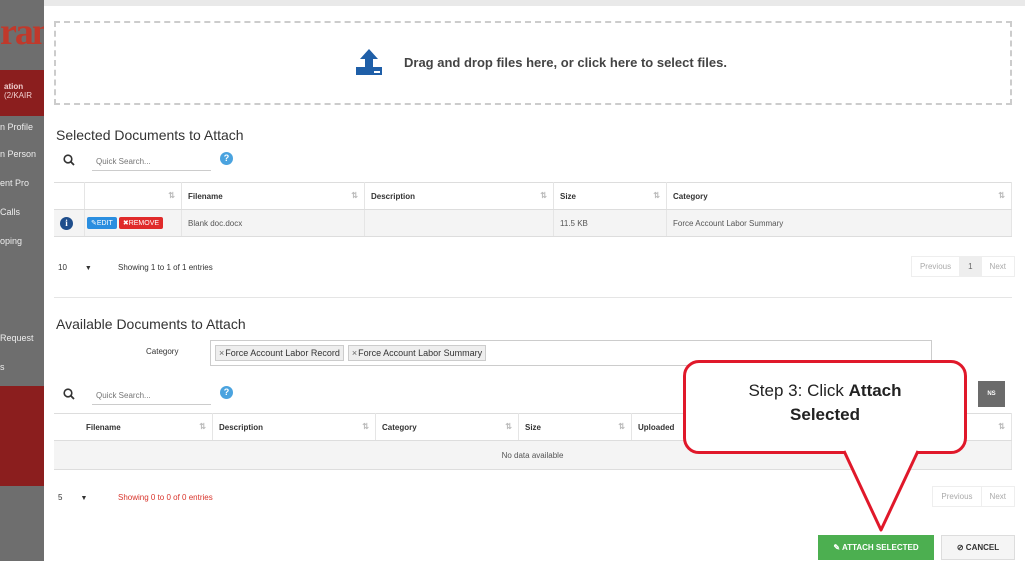 This screenshot has height=561, width=1025. What do you see at coordinates (22, 436) in the screenshot?
I see `background-red-panel` at bounding box center [22, 436].